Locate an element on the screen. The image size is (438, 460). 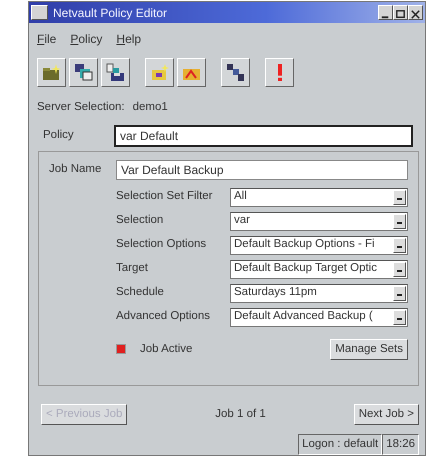
label: Server Selection: is located at coordinates (81, 108).